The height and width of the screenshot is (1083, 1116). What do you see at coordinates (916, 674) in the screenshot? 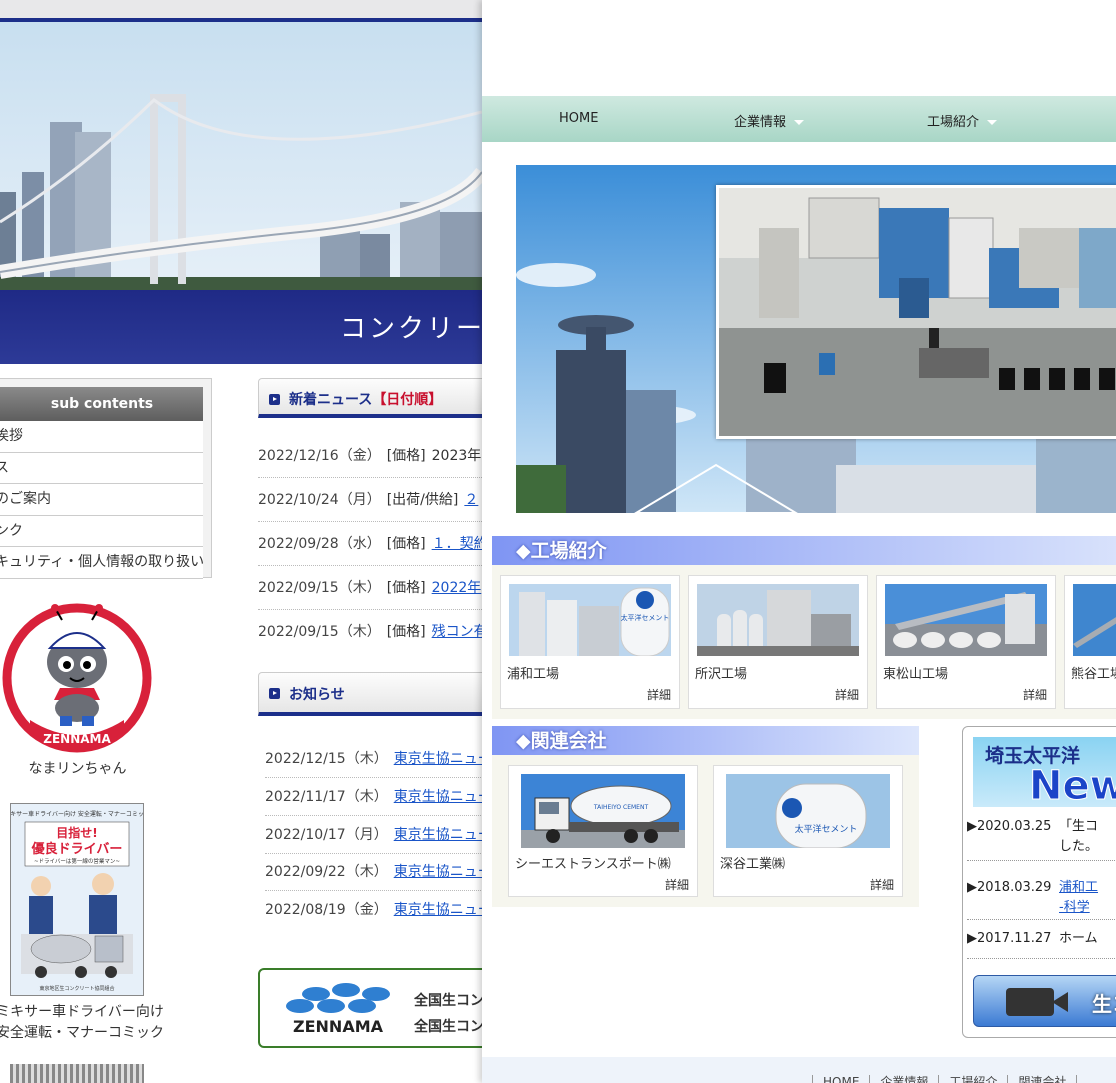
I see `factory-name: 東松山工場` at bounding box center [916, 674].